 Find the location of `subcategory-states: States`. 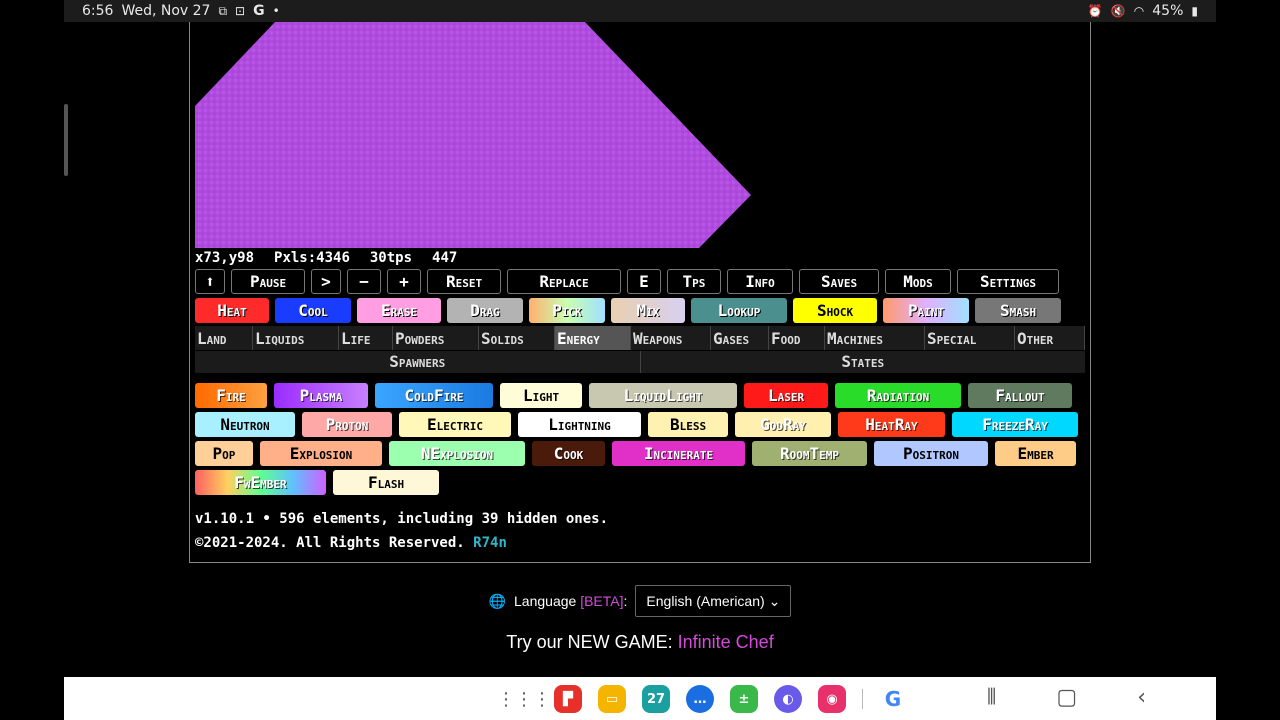

subcategory-states: States is located at coordinates (862, 362).